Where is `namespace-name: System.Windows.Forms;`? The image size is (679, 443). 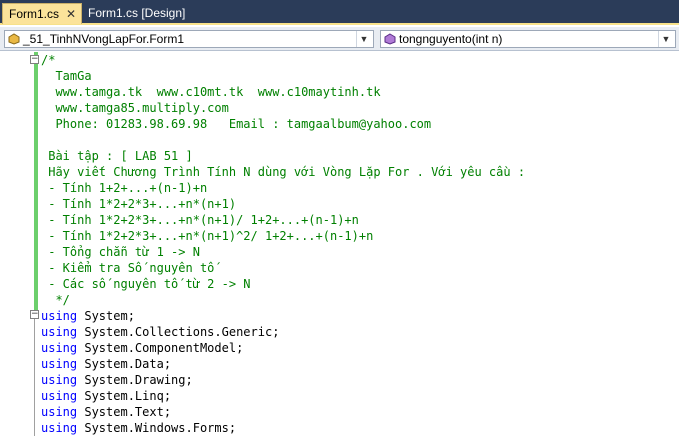 namespace-name: System.Windows.Forms; is located at coordinates (157, 428).